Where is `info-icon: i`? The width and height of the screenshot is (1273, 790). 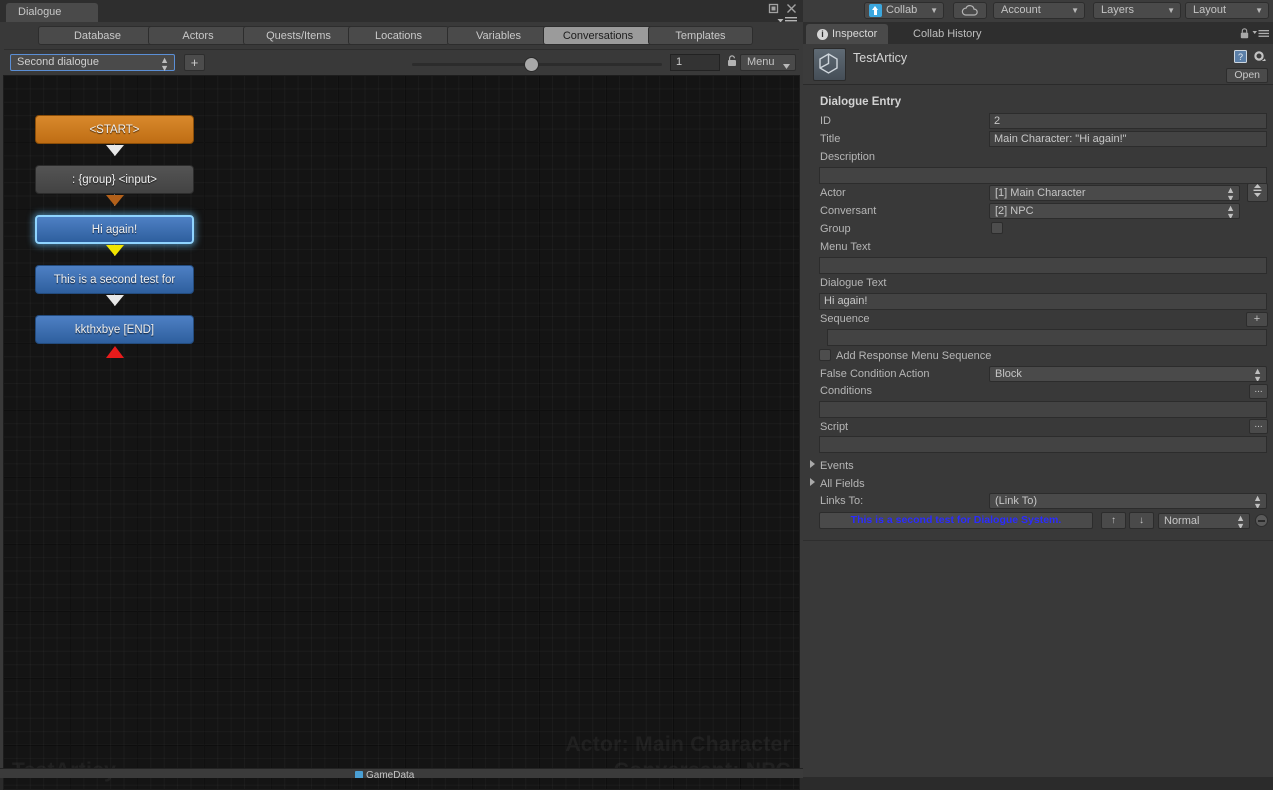 info-icon: i is located at coordinates (822, 34).